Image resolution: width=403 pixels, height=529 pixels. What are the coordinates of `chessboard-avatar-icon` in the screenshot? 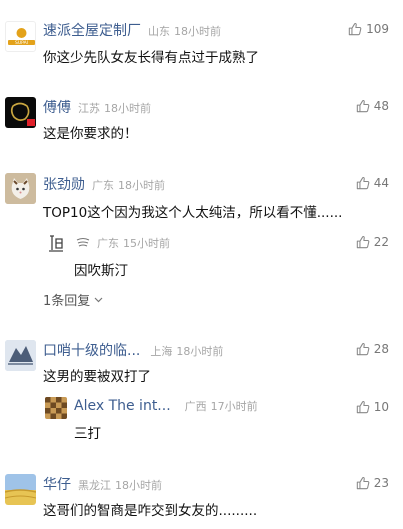 It's located at (56, 408).